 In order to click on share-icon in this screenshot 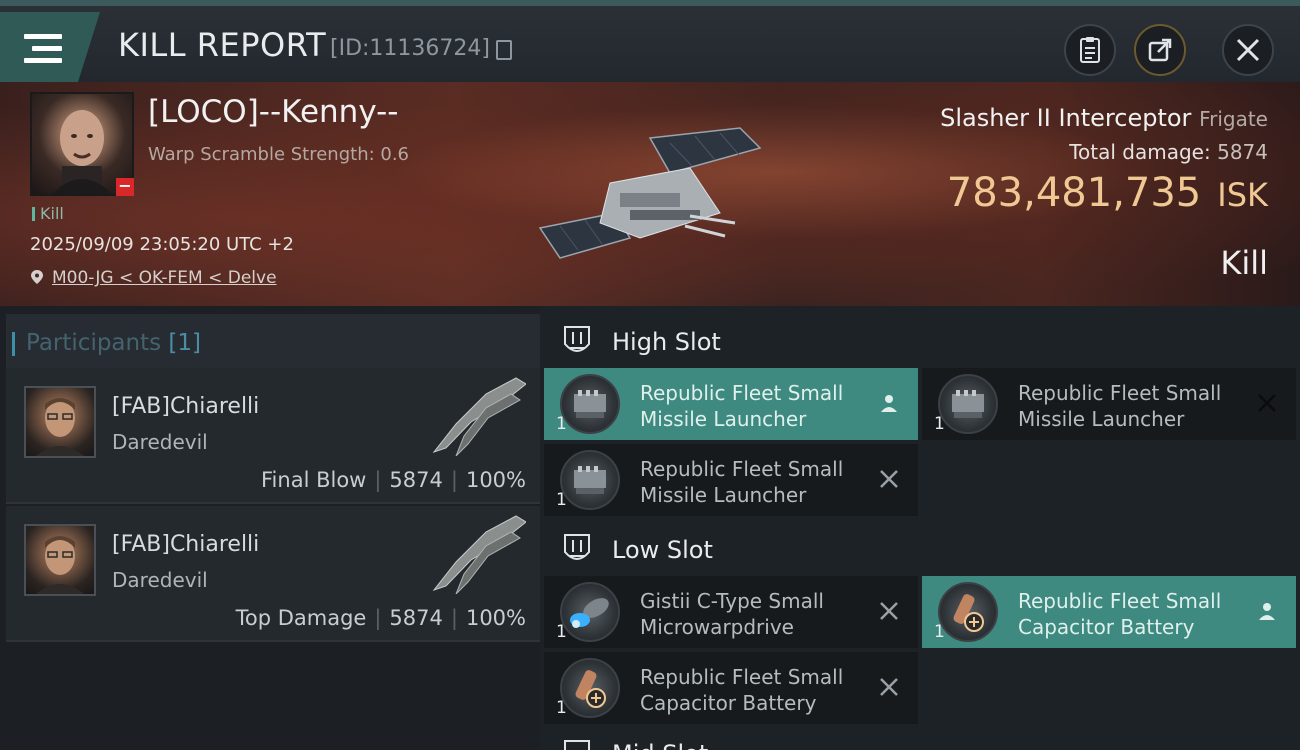, I will do `click(1160, 50)`.